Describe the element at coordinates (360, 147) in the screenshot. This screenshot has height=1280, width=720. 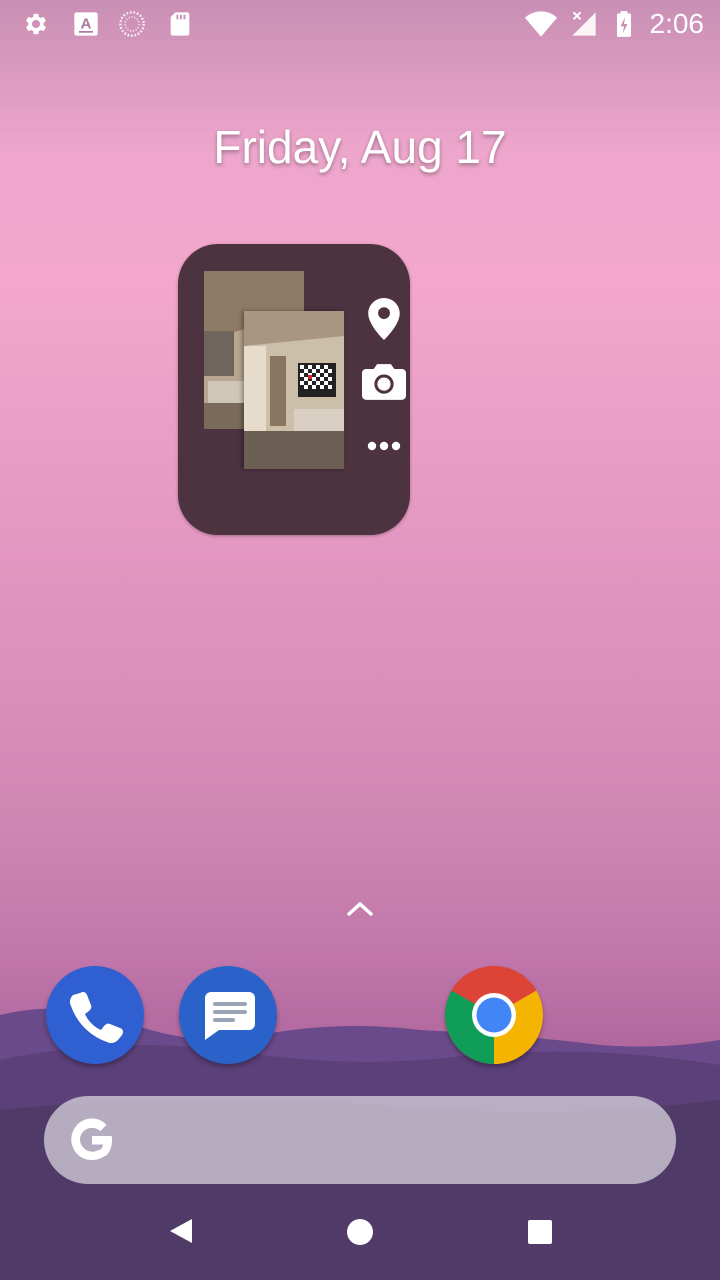
I see `date-label: Friday, Aug 17` at that location.